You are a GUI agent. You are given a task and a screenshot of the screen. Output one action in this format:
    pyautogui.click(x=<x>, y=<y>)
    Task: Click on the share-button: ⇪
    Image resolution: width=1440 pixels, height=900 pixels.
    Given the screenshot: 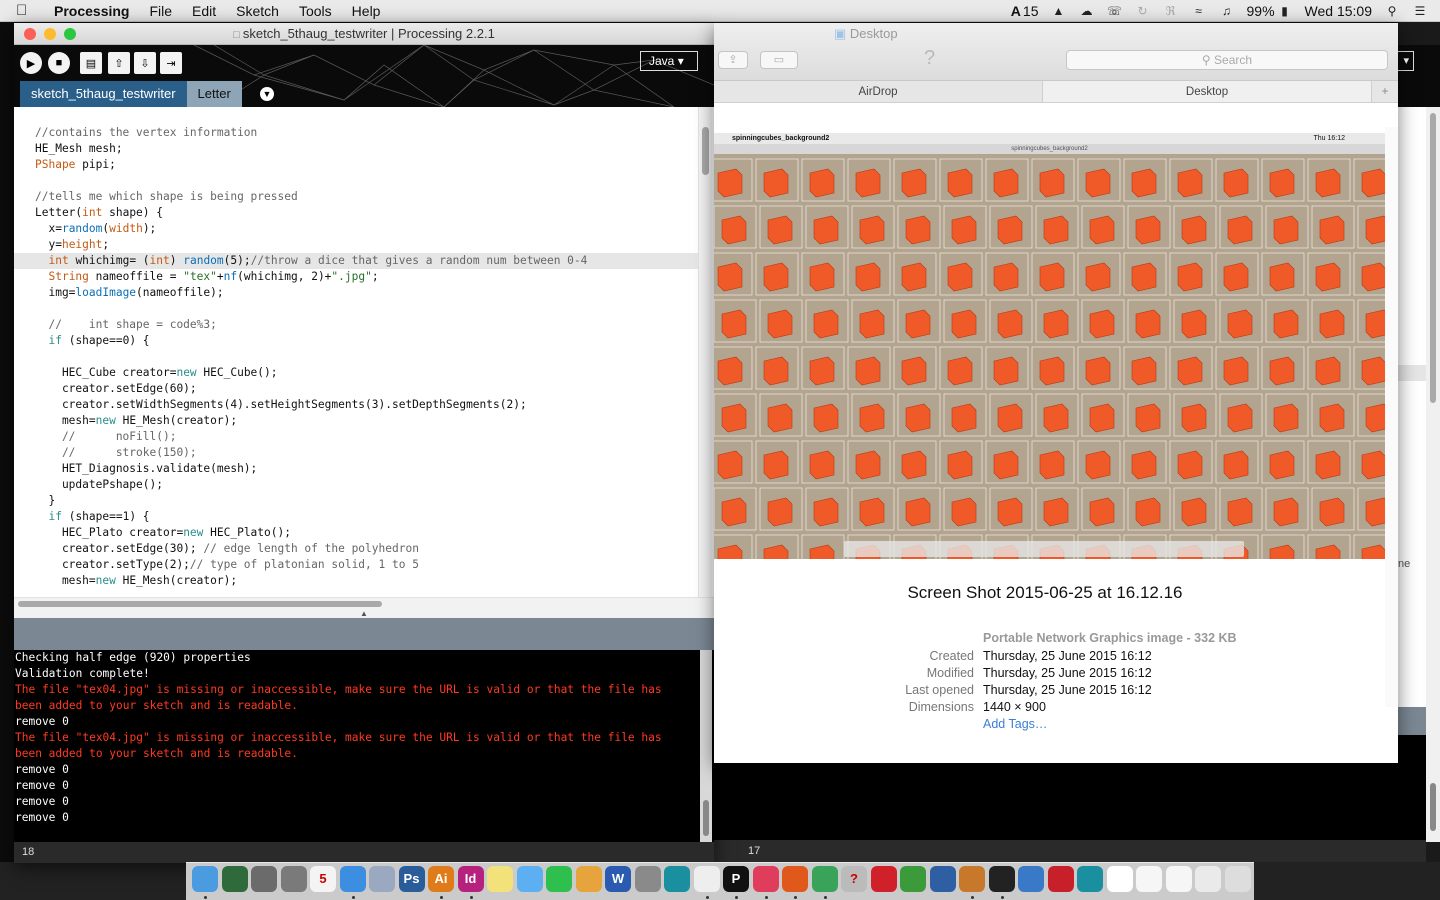 What is the action you would take?
    pyautogui.click(x=733, y=60)
    